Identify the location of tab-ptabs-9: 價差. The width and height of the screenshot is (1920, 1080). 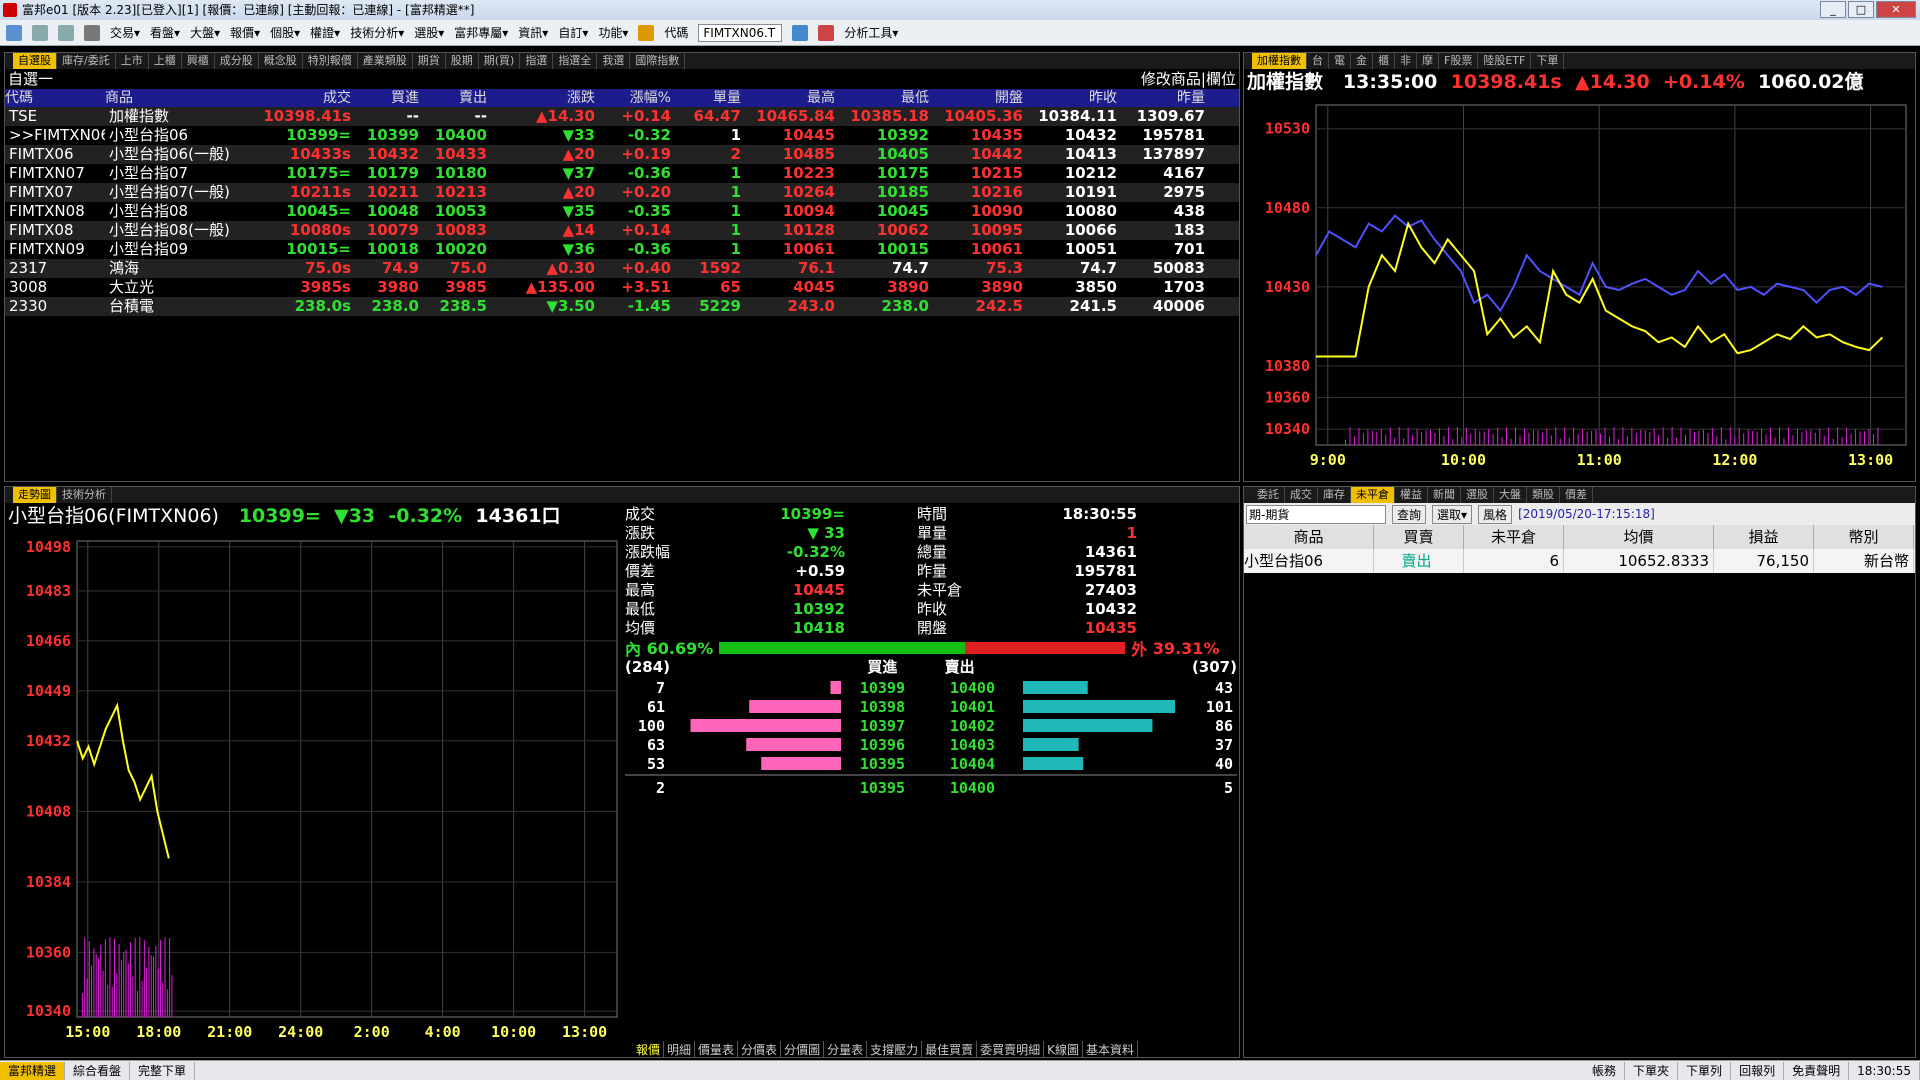
(1576, 495).